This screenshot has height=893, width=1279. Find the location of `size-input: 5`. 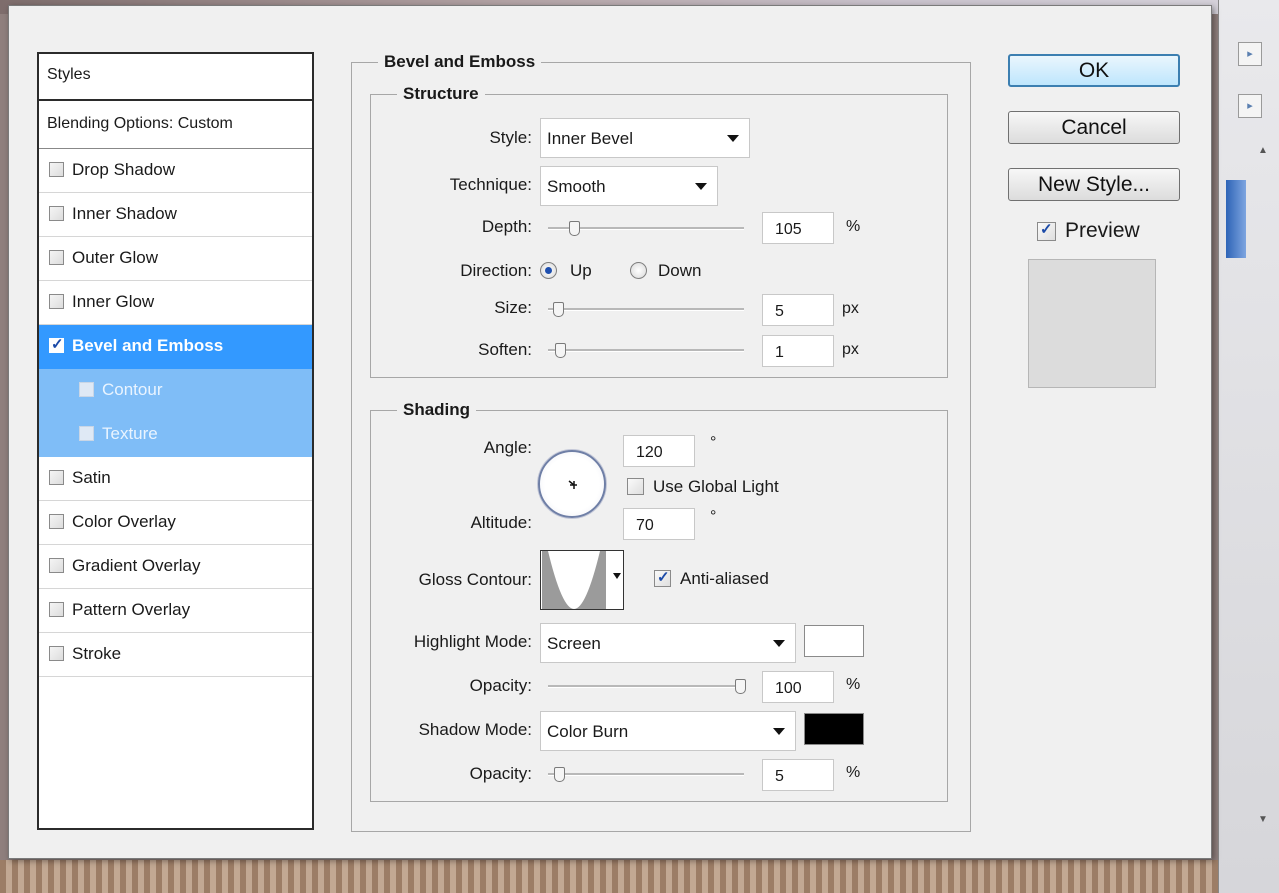

size-input: 5 is located at coordinates (798, 310).